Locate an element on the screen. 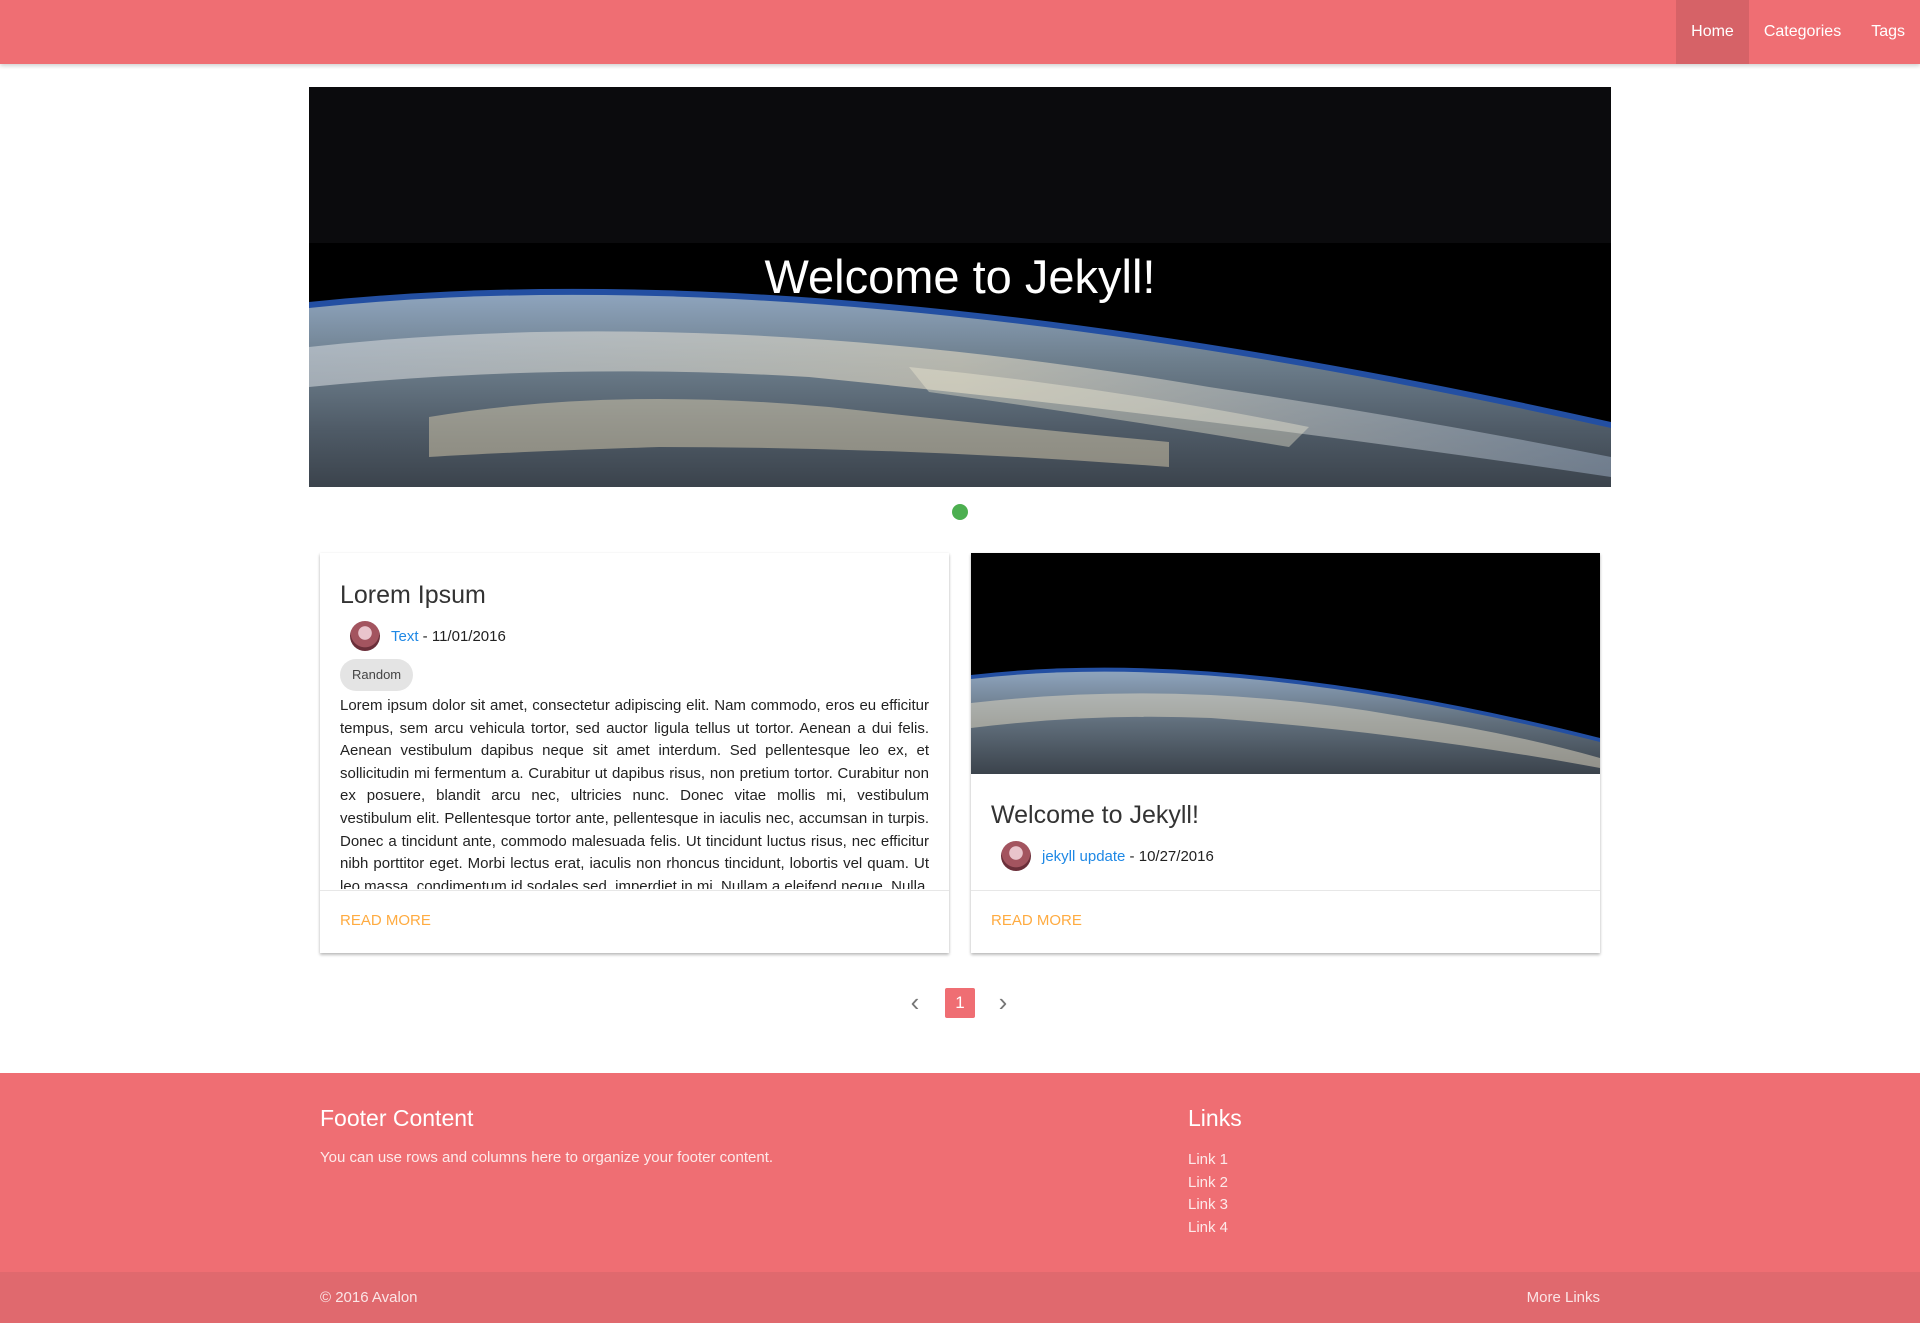  post-category-link: jekyll update is located at coordinates (1083, 856).